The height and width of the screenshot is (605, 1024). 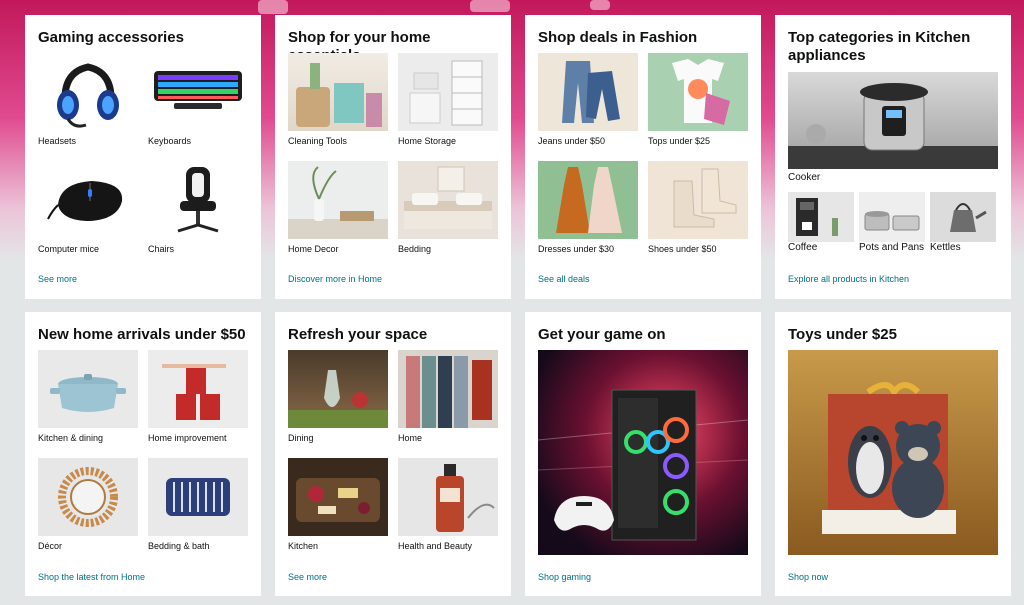 I want to click on tile-dresses: Dresses under $30, so click(x=588, y=208).